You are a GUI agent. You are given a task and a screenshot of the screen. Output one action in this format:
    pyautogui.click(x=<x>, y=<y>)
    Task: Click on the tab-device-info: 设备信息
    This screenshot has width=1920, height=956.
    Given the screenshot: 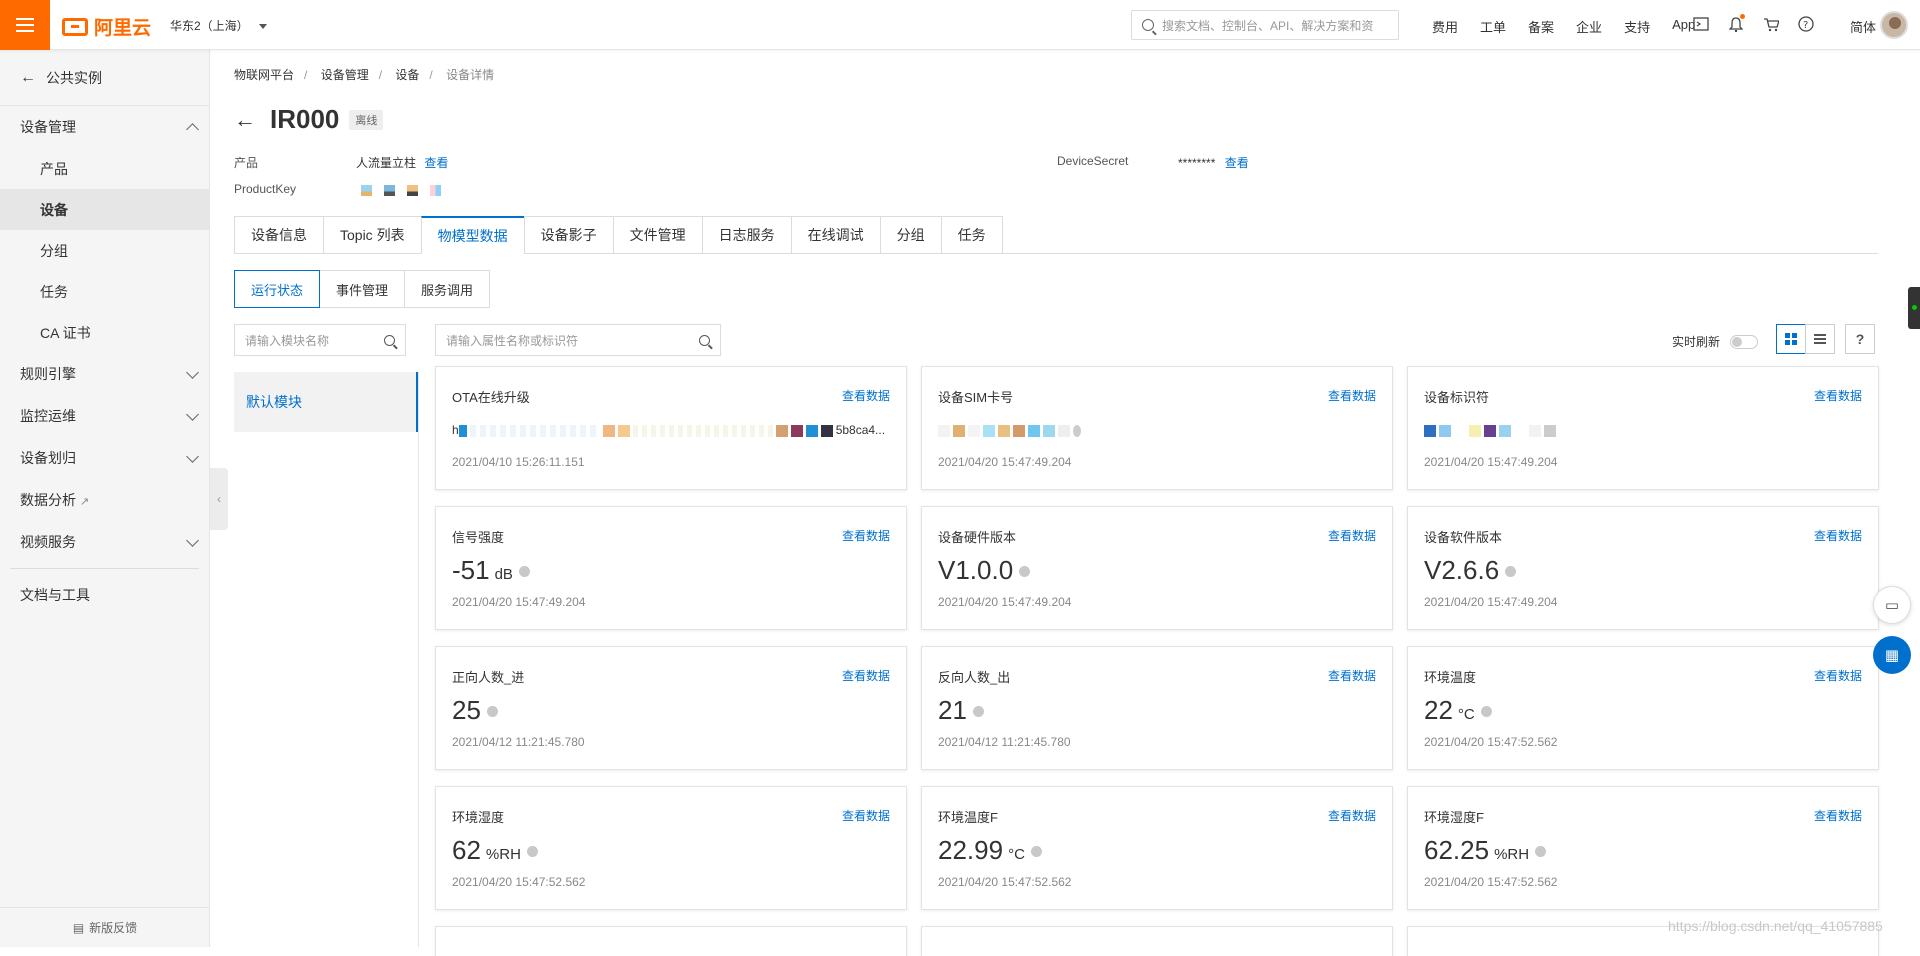 What is the action you would take?
    pyautogui.click(x=278, y=235)
    